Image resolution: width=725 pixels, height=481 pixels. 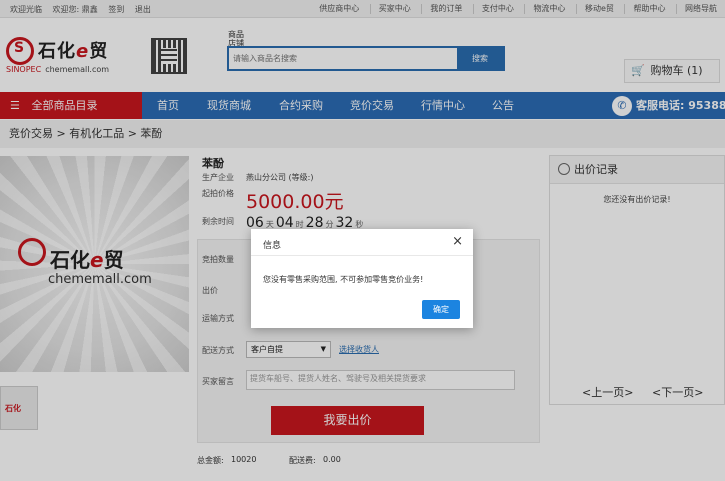 I want to click on dialog-title: 信息, so click(x=272, y=246).